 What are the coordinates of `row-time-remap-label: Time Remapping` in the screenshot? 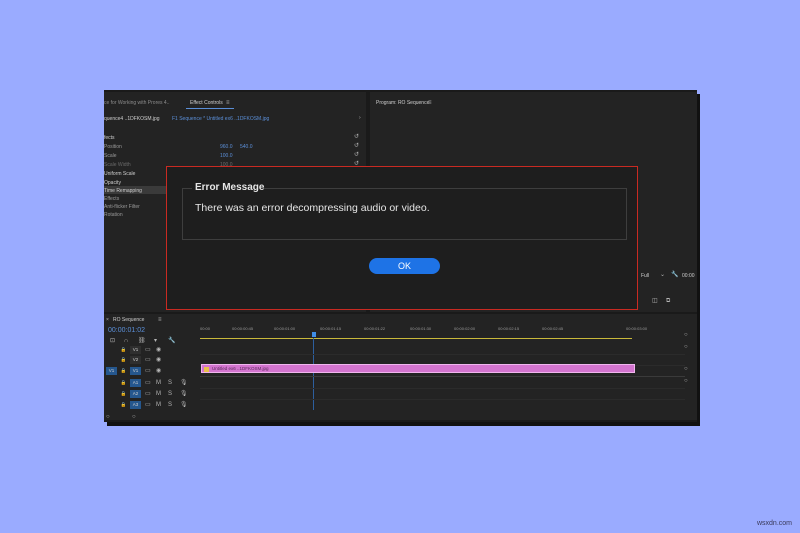 It's located at (123, 191).